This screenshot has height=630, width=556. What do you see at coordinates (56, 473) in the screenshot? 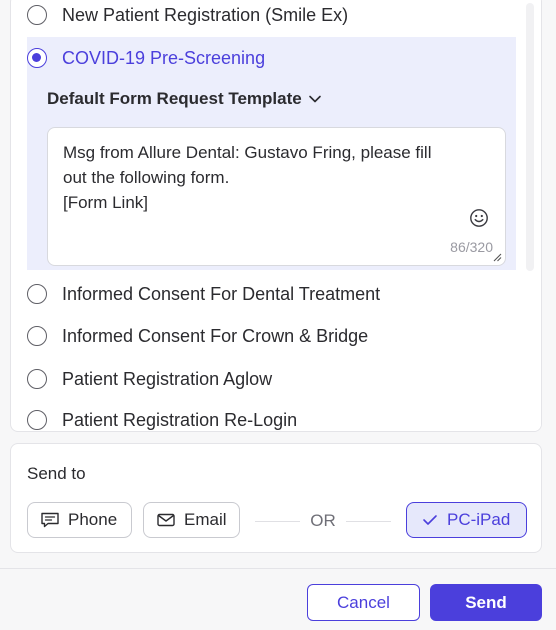
I see `send-to-title: Send to` at bounding box center [56, 473].